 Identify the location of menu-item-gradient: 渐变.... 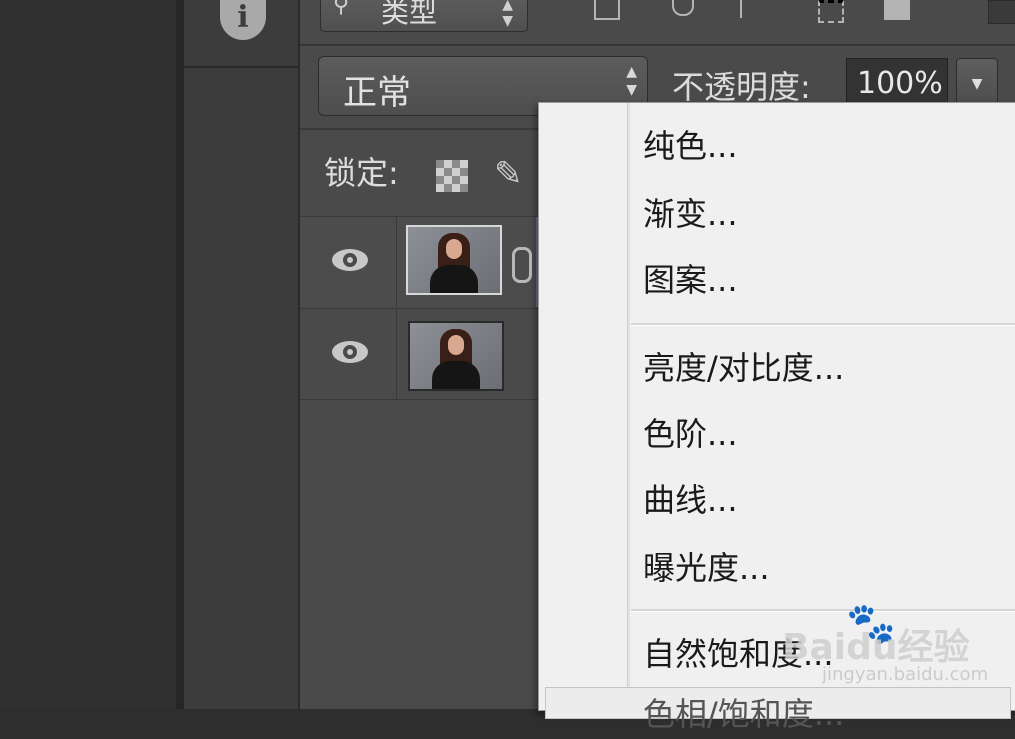
(823, 214).